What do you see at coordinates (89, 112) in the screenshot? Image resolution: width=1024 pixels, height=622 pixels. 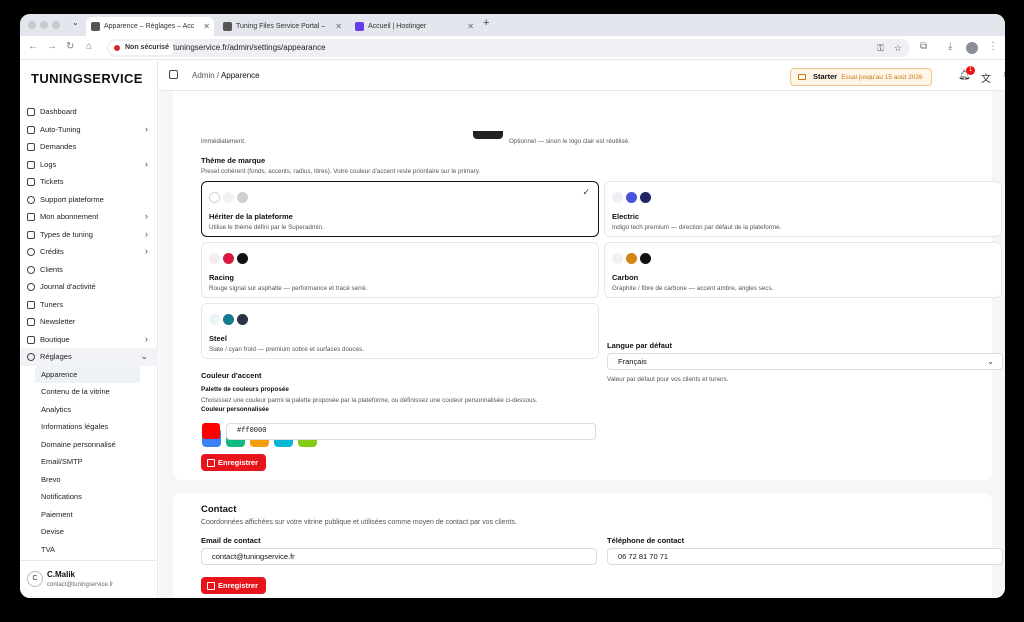 I see `sidebar-item-dashboard: Dashboard` at bounding box center [89, 112].